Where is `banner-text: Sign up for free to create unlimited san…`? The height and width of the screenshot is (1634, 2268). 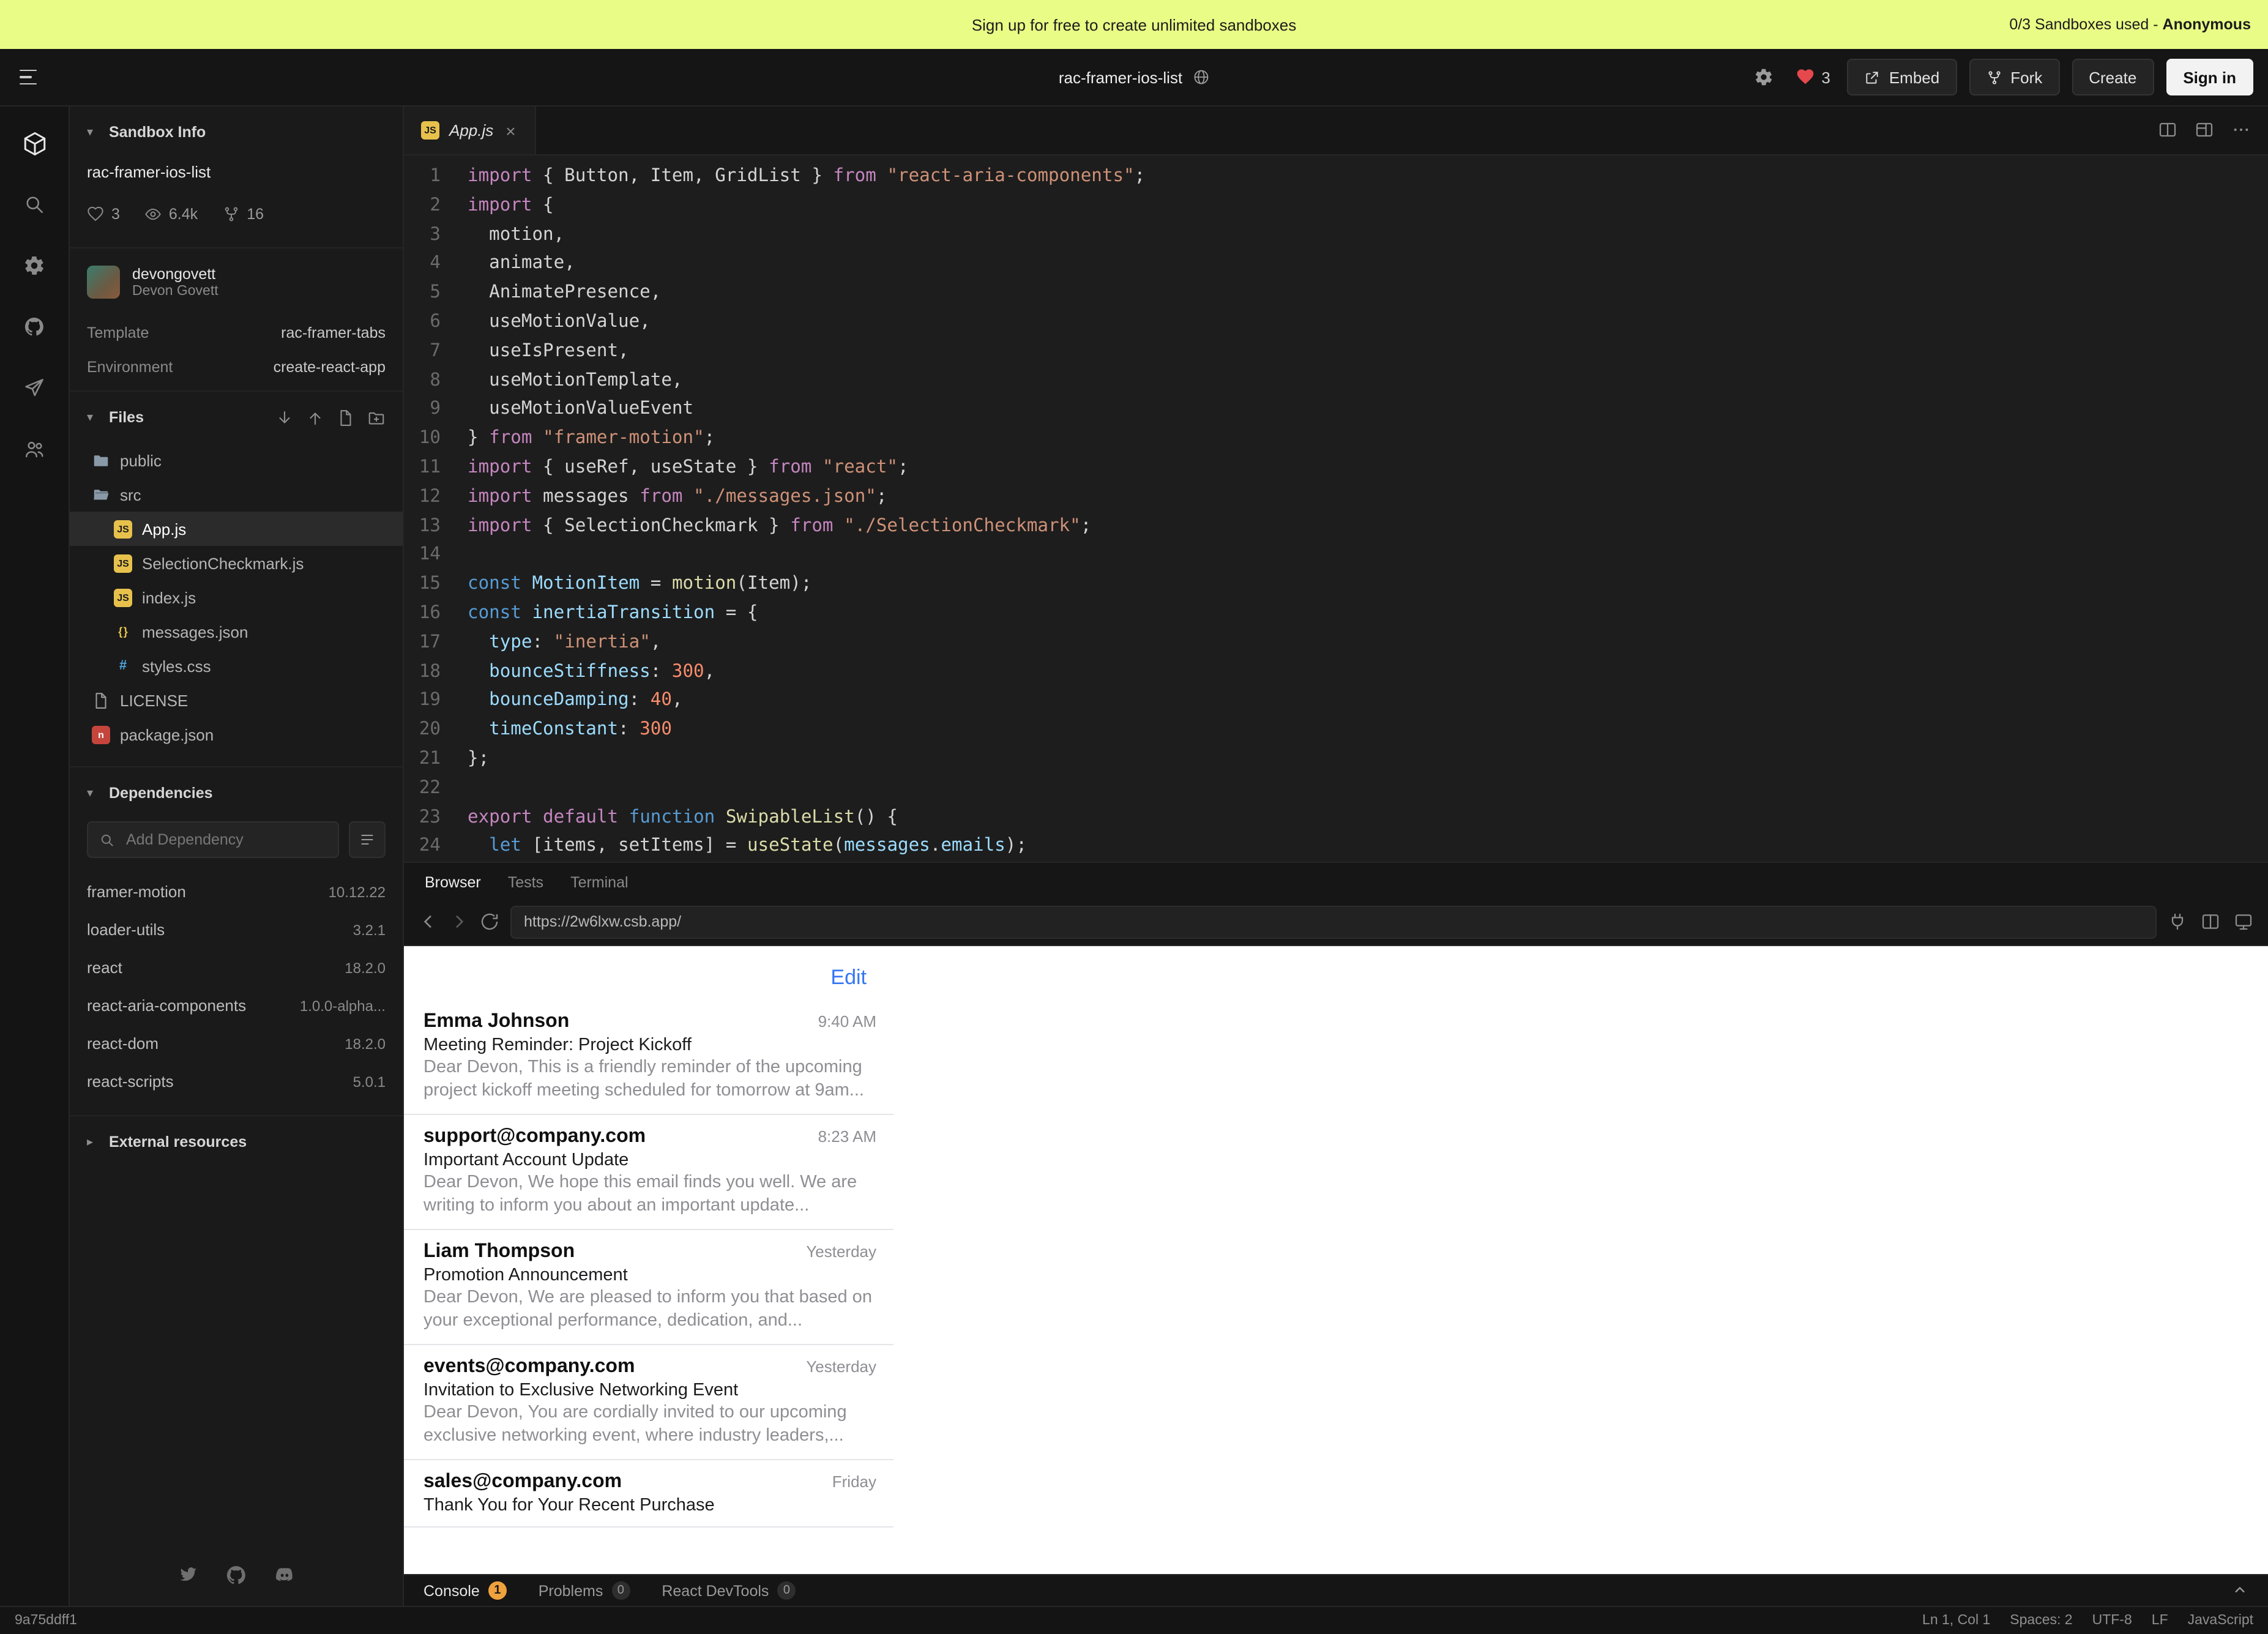 banner-text: Sign up for free to create unlimited san… is located at coordinates (1134, 24).